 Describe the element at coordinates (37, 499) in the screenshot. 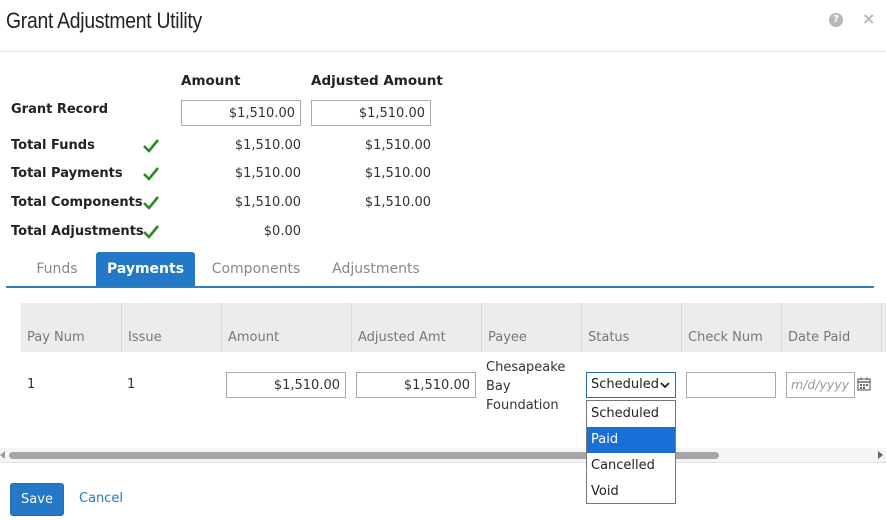

I see `save-button: Save` at that location.